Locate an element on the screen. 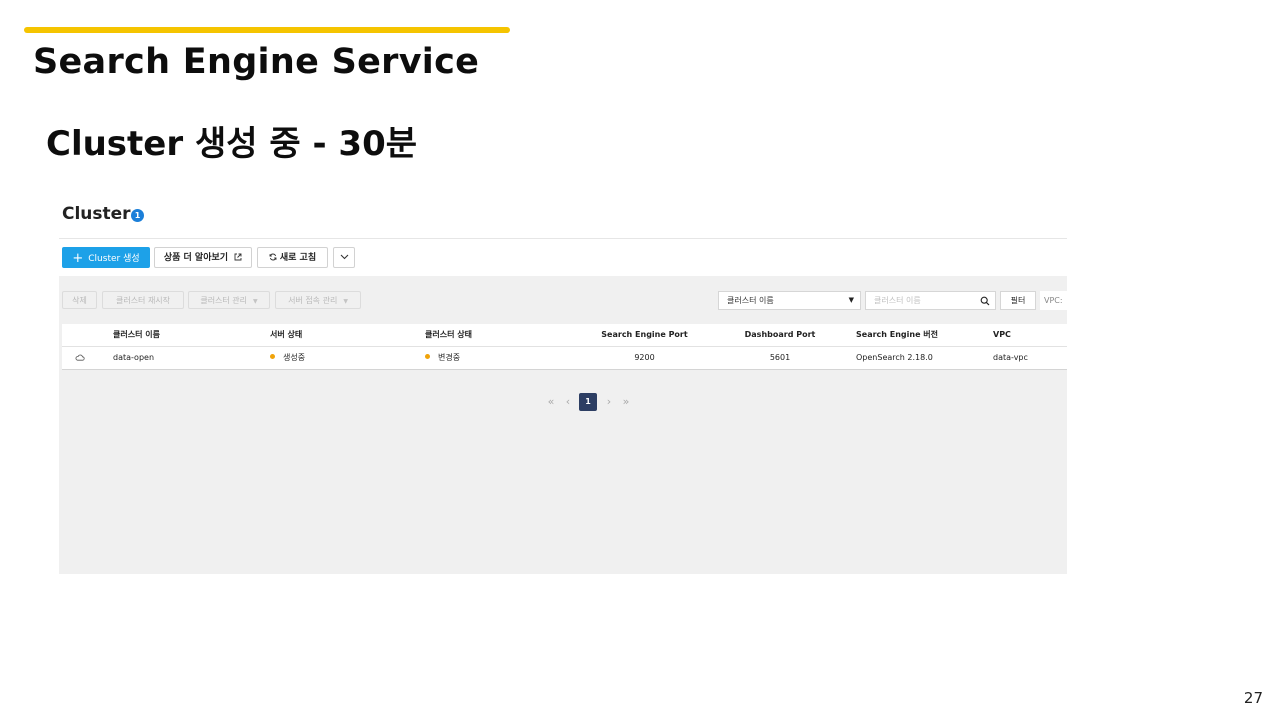 The image size is (1280, 720). title-accent-bar is located at coordinates (267, 30).